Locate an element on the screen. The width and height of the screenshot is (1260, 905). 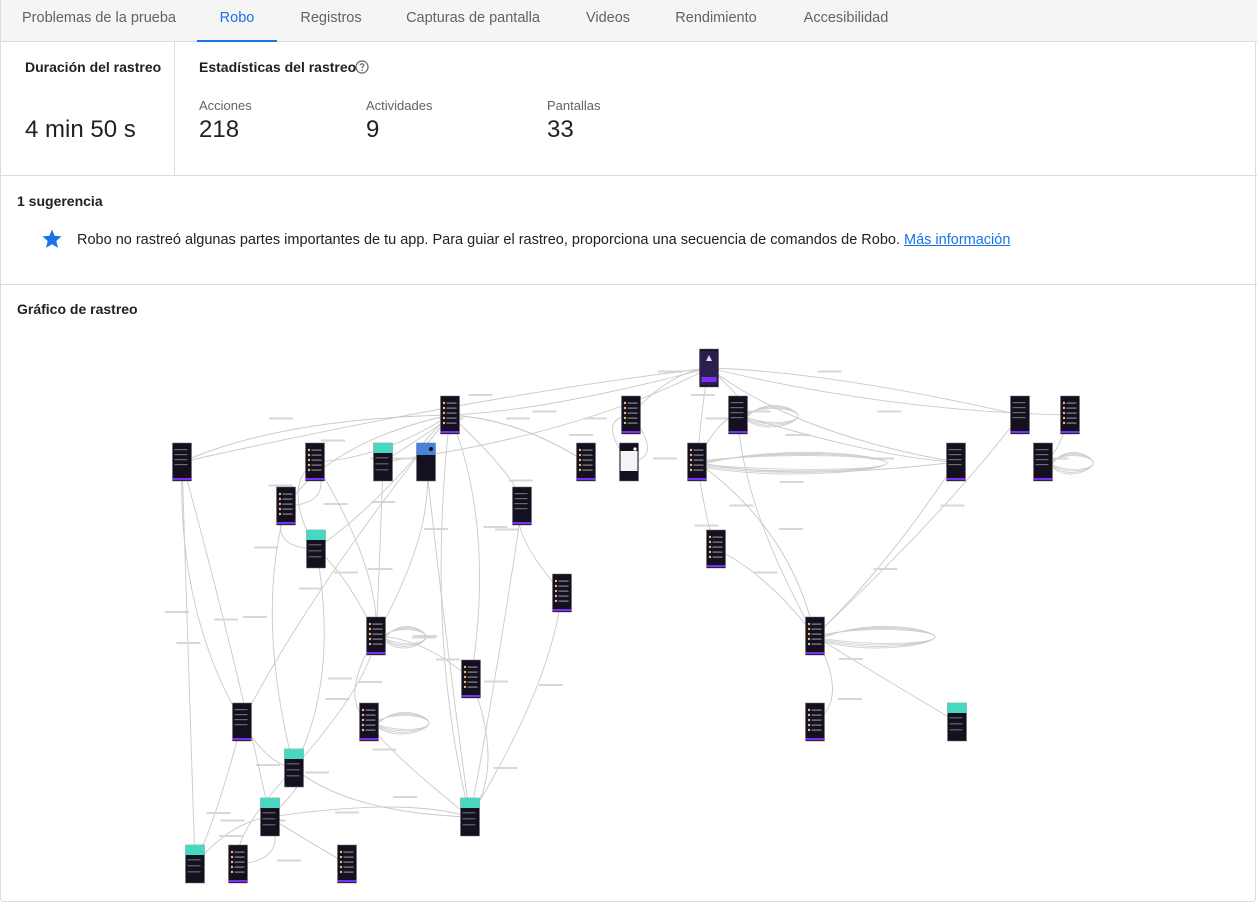
tab-screenshots: Capturas de pantalla is located at coordinates (473, 21).